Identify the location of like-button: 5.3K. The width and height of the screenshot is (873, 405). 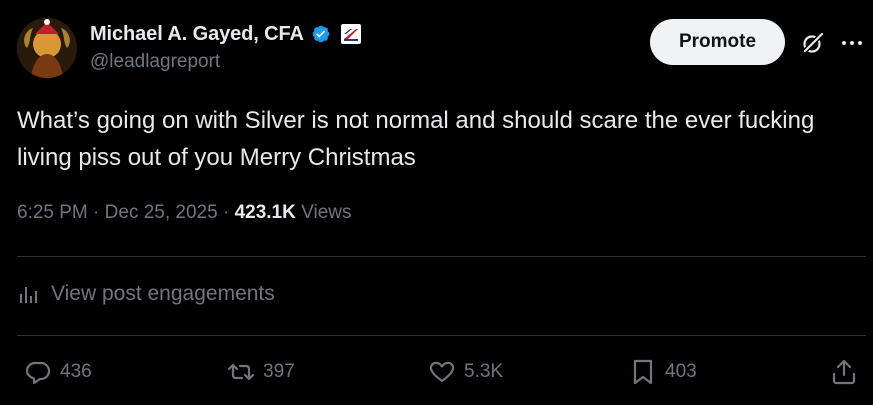
(465, 372).